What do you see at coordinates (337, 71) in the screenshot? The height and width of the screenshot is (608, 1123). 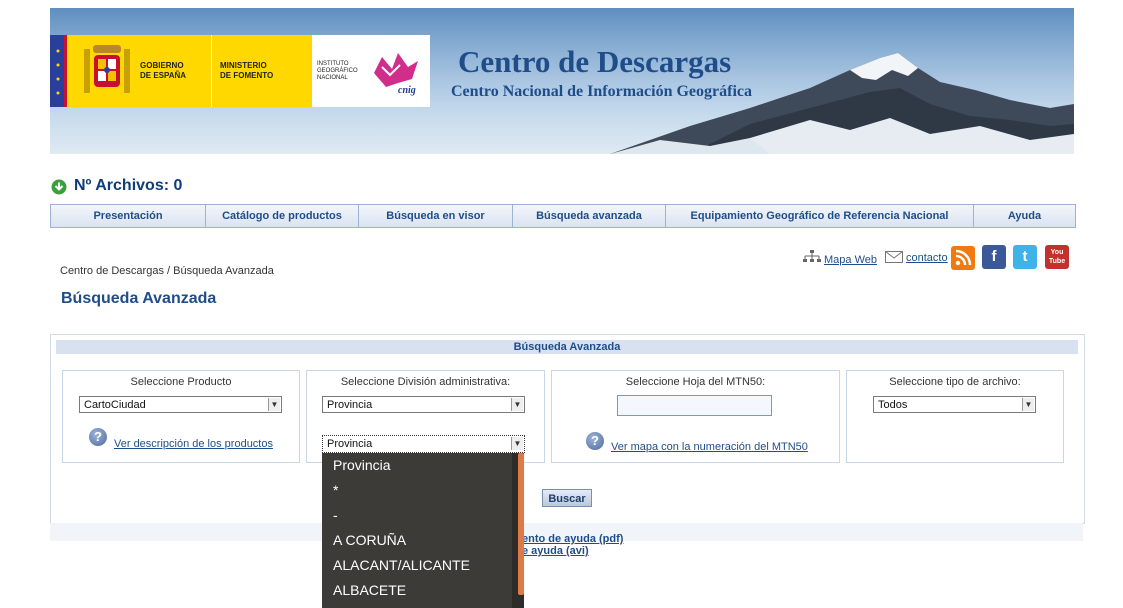 I see `instituto-text: INSTITUTO GEOGRÁFICO NACIONAL` at bounding box center [337, 71].